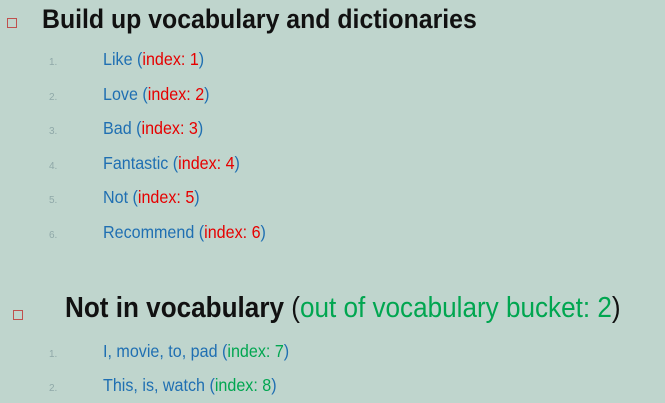  Describe the element at coordinates (170, 59) in the screenshot. I see `index-label: index: 1` at that location.